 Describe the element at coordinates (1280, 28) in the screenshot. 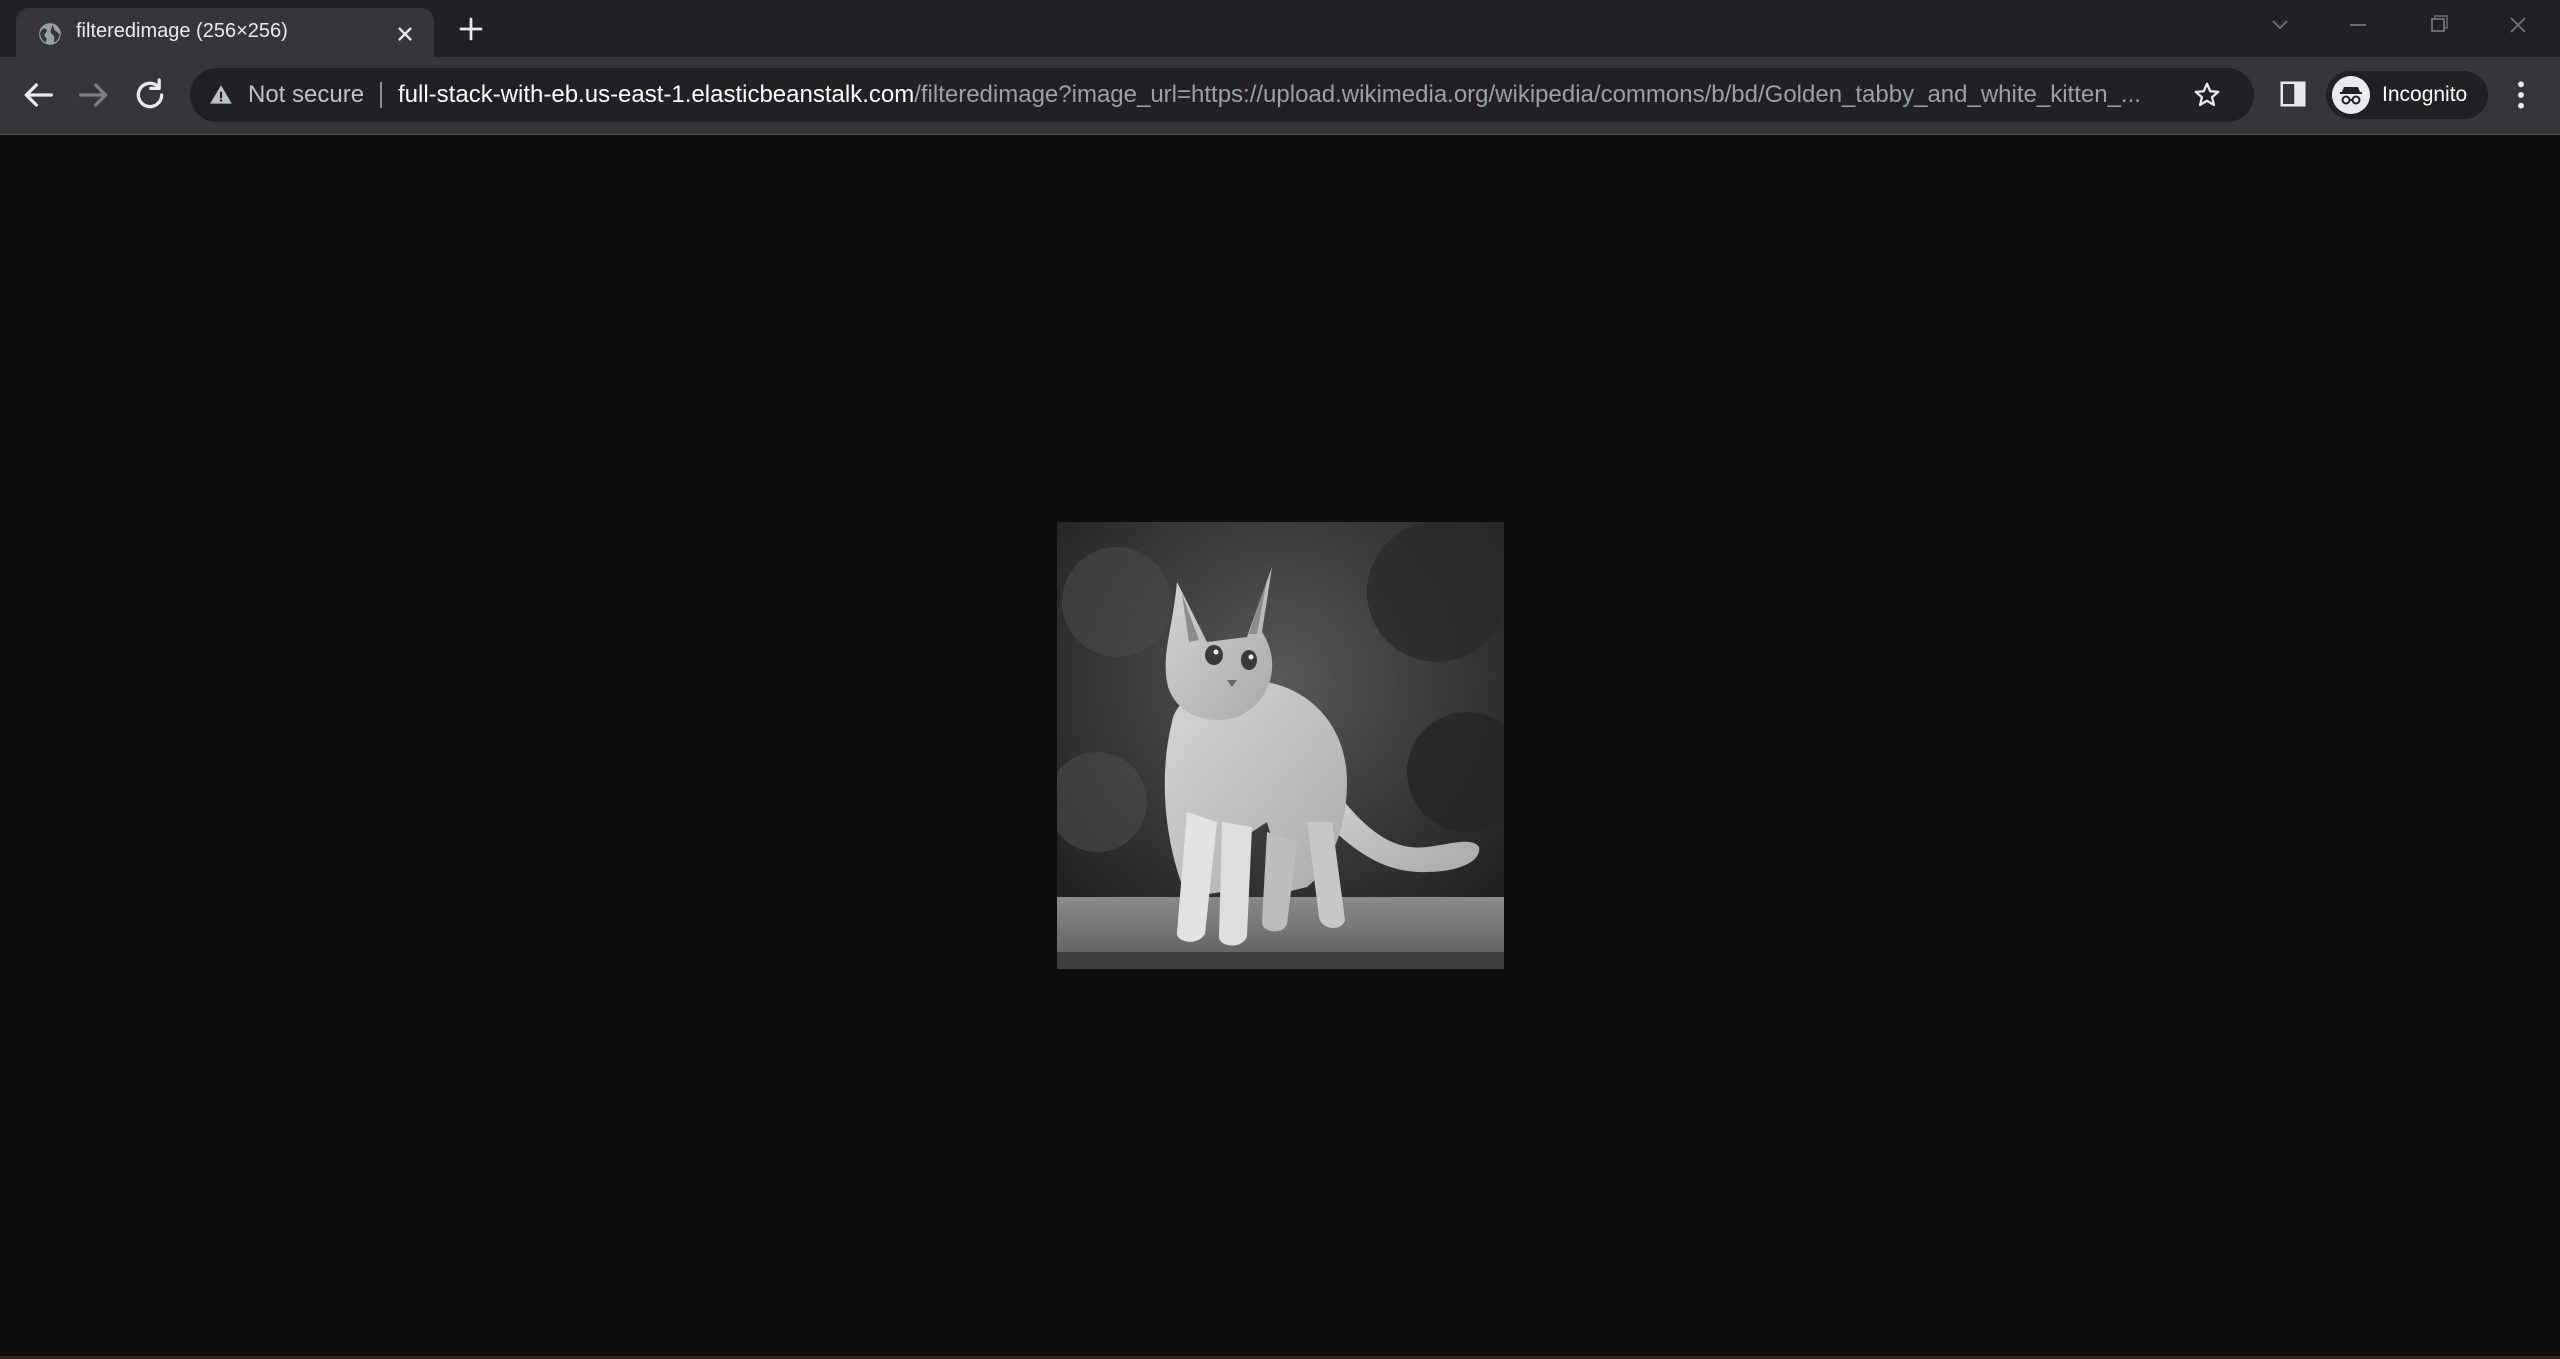

I see `tab-strip: filteredimage (256×256)` at that location.